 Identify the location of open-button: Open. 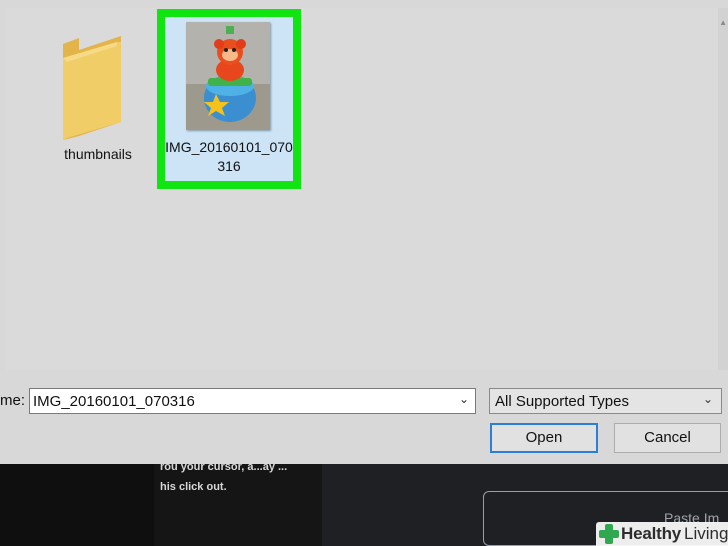
(544, 438).